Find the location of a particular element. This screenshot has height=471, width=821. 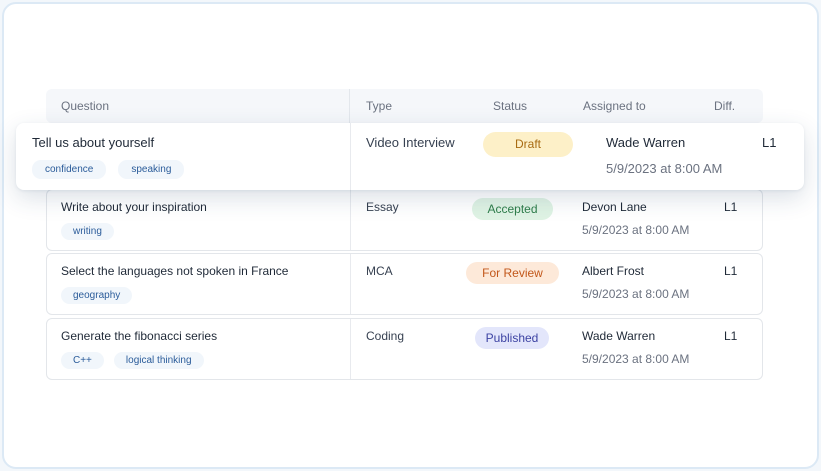

tag-list: writing is located at coordinates (87, 231).